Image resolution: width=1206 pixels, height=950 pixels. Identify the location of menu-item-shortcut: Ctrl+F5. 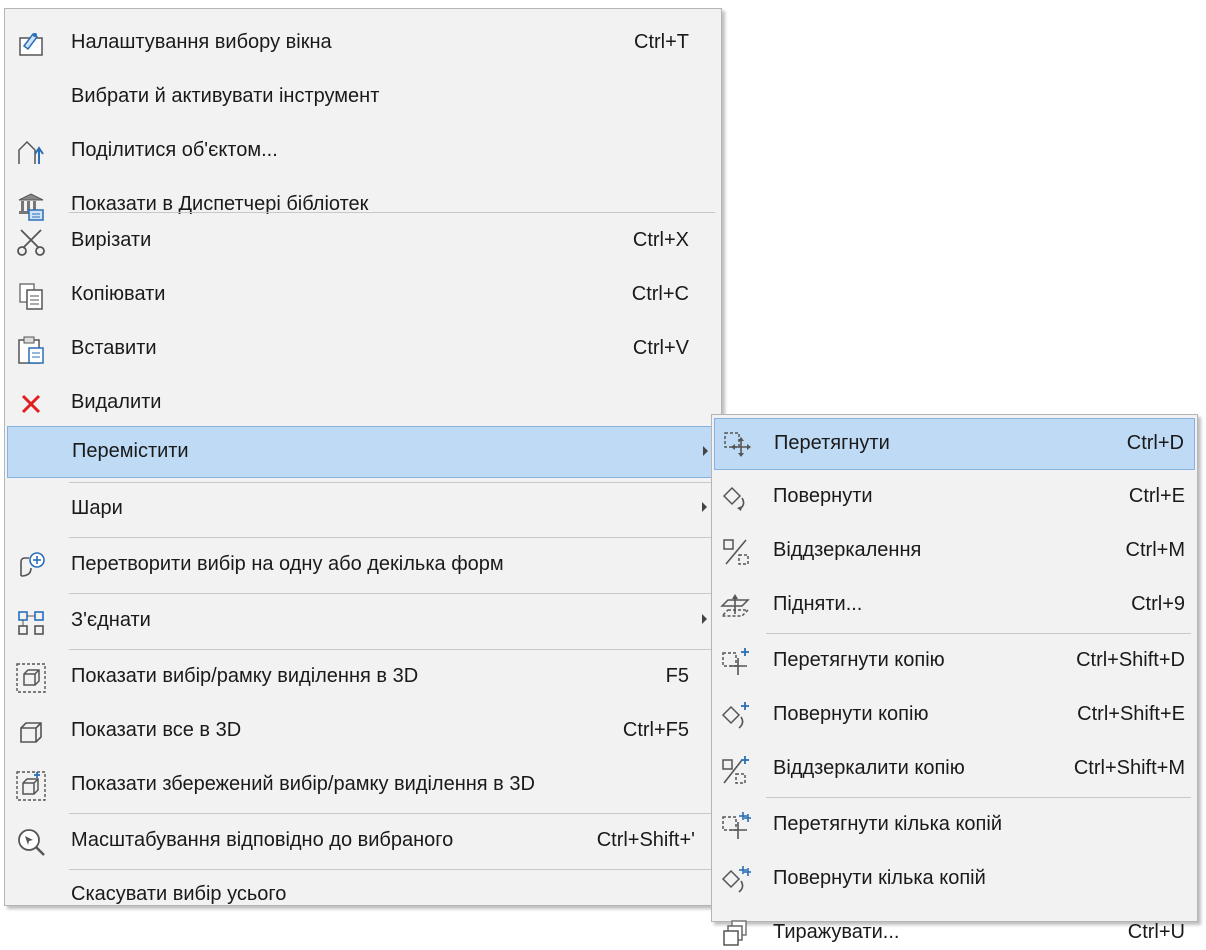
(655, 730).